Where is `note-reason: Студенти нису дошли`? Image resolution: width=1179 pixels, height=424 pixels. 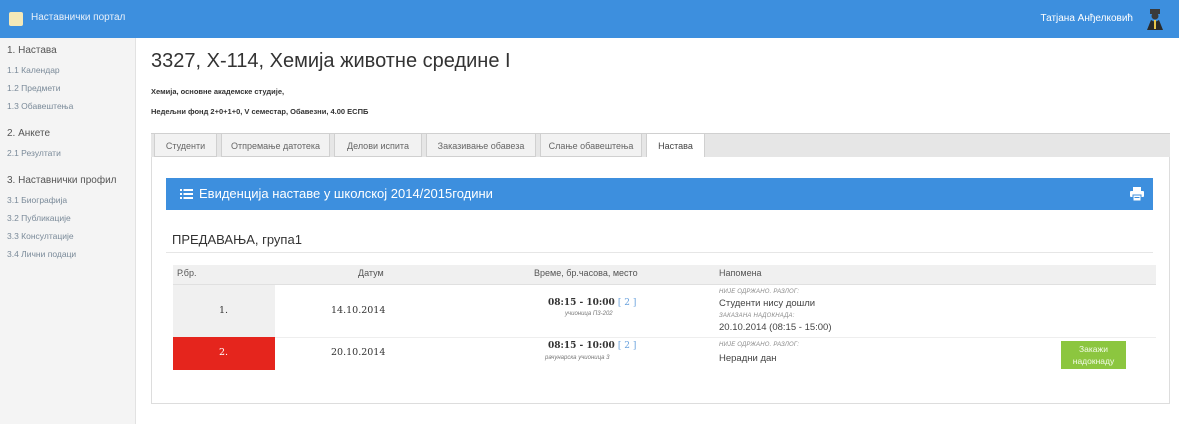
note-reason: Студенти нису дошли is located at coordinates (767, 303).